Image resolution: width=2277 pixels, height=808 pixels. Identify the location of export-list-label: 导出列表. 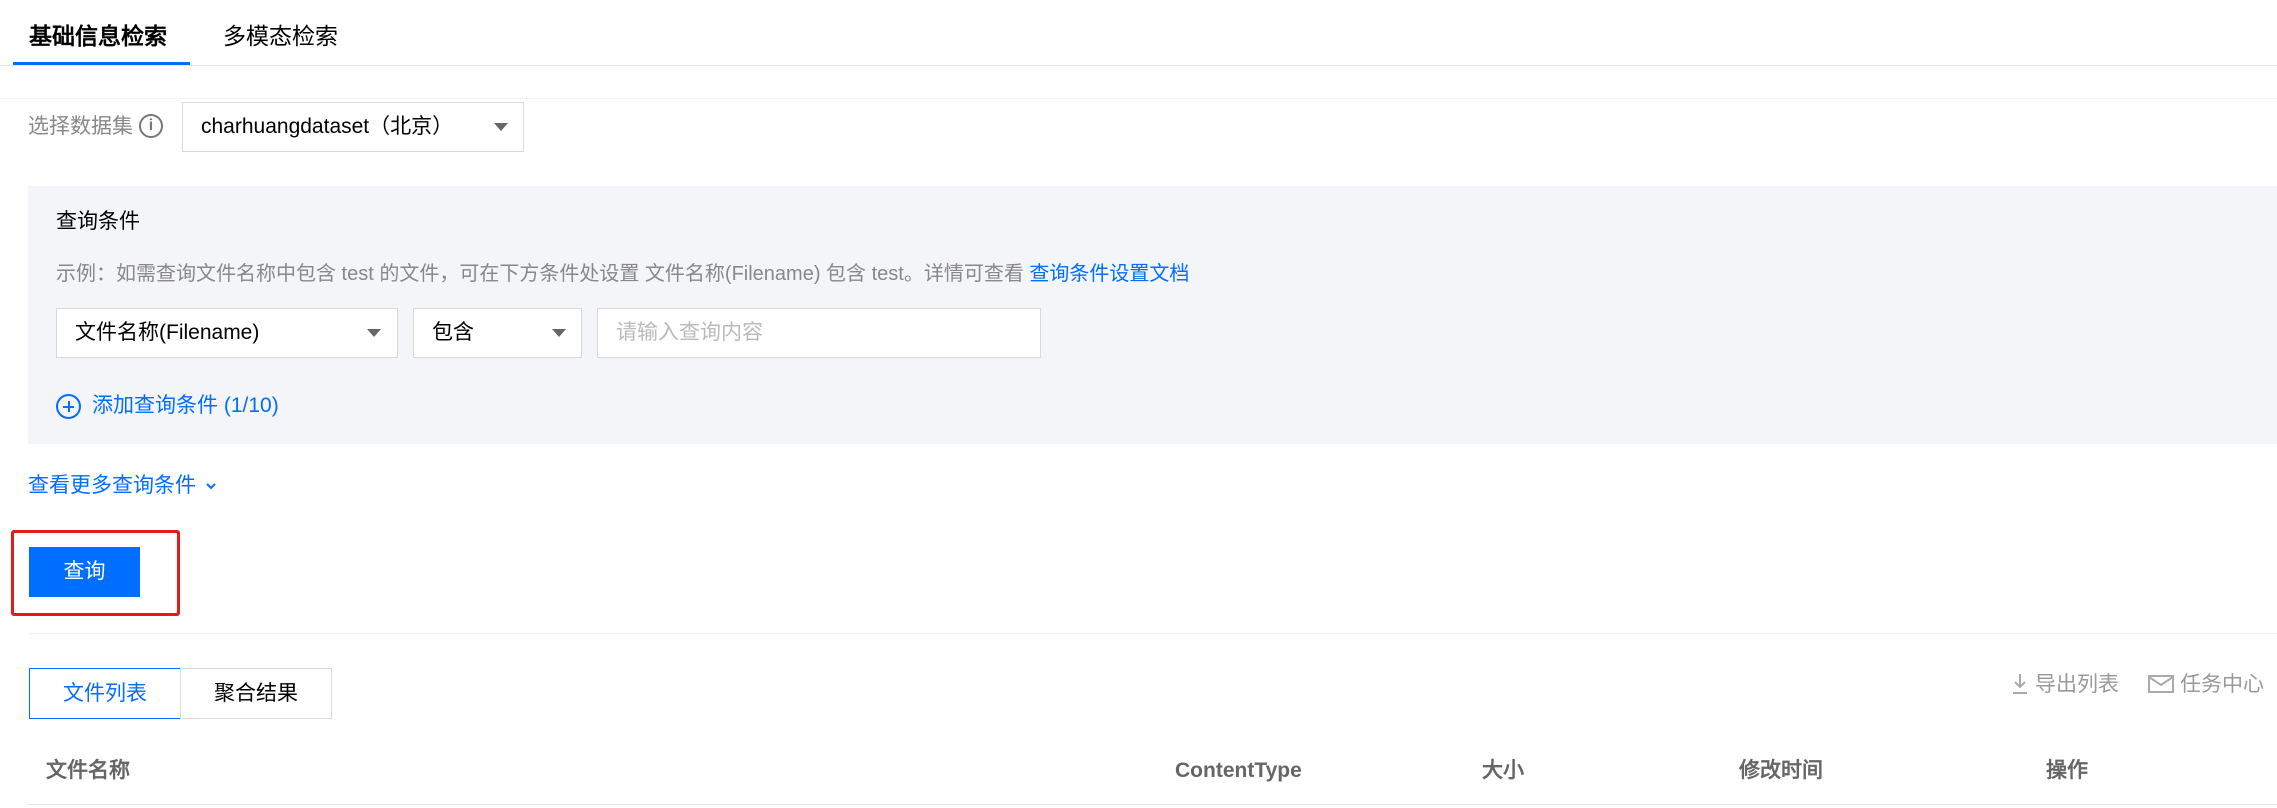
(2077, 684).